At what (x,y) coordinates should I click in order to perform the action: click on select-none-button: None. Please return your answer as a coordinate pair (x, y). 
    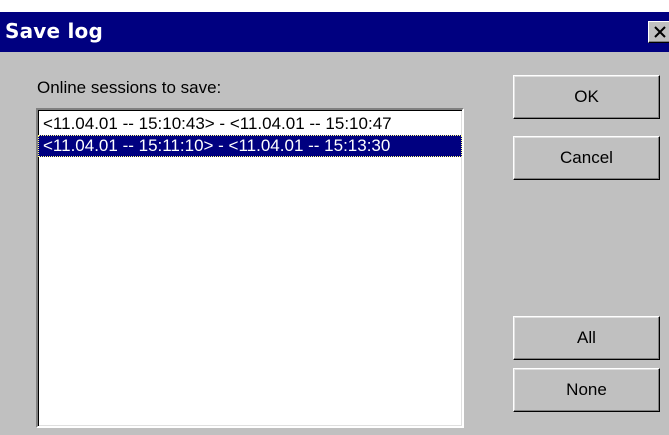
    Looking at the image, I should click on (586, 390).